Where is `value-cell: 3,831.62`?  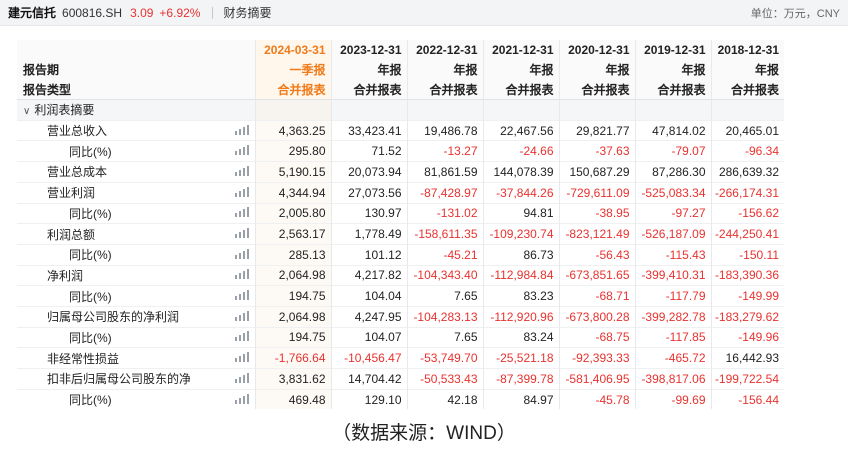
value-cell: 3,831.62 is located at coordinates (292, 379).